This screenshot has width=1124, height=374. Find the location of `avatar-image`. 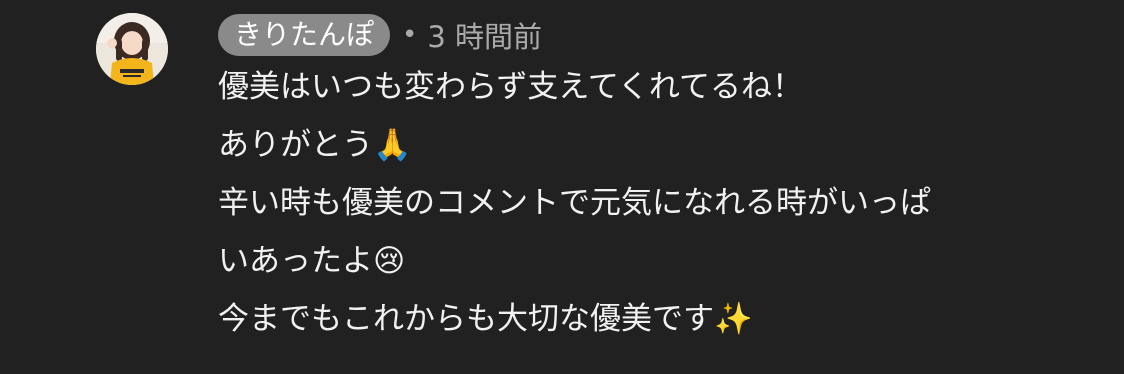

avatar-image is located at coordinates (132, 49).